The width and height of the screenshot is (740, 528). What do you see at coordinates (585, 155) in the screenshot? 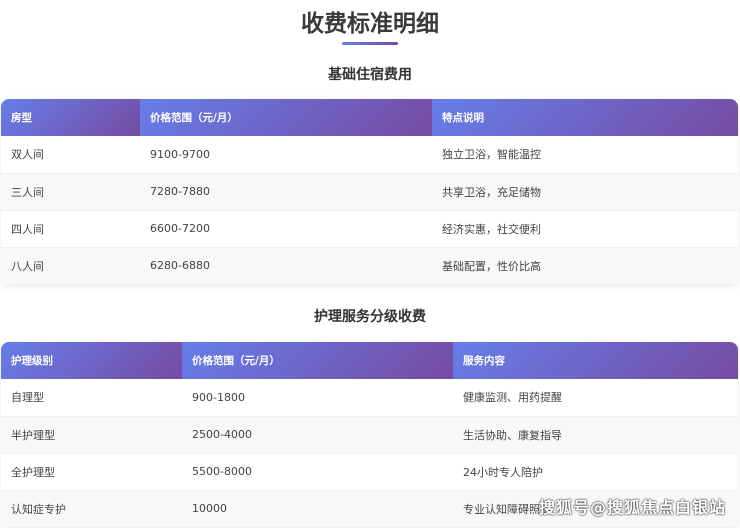
I see `features: 独立卫浴，智能温控` at bounding box center [585, 155].